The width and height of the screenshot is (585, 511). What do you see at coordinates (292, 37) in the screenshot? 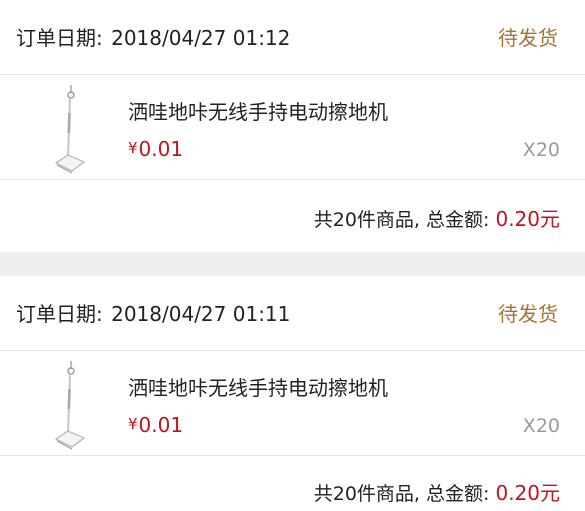
I see `order-header: 订单日期: 2018/04/27 01:12 待发货` at bounding box center [292, 37].